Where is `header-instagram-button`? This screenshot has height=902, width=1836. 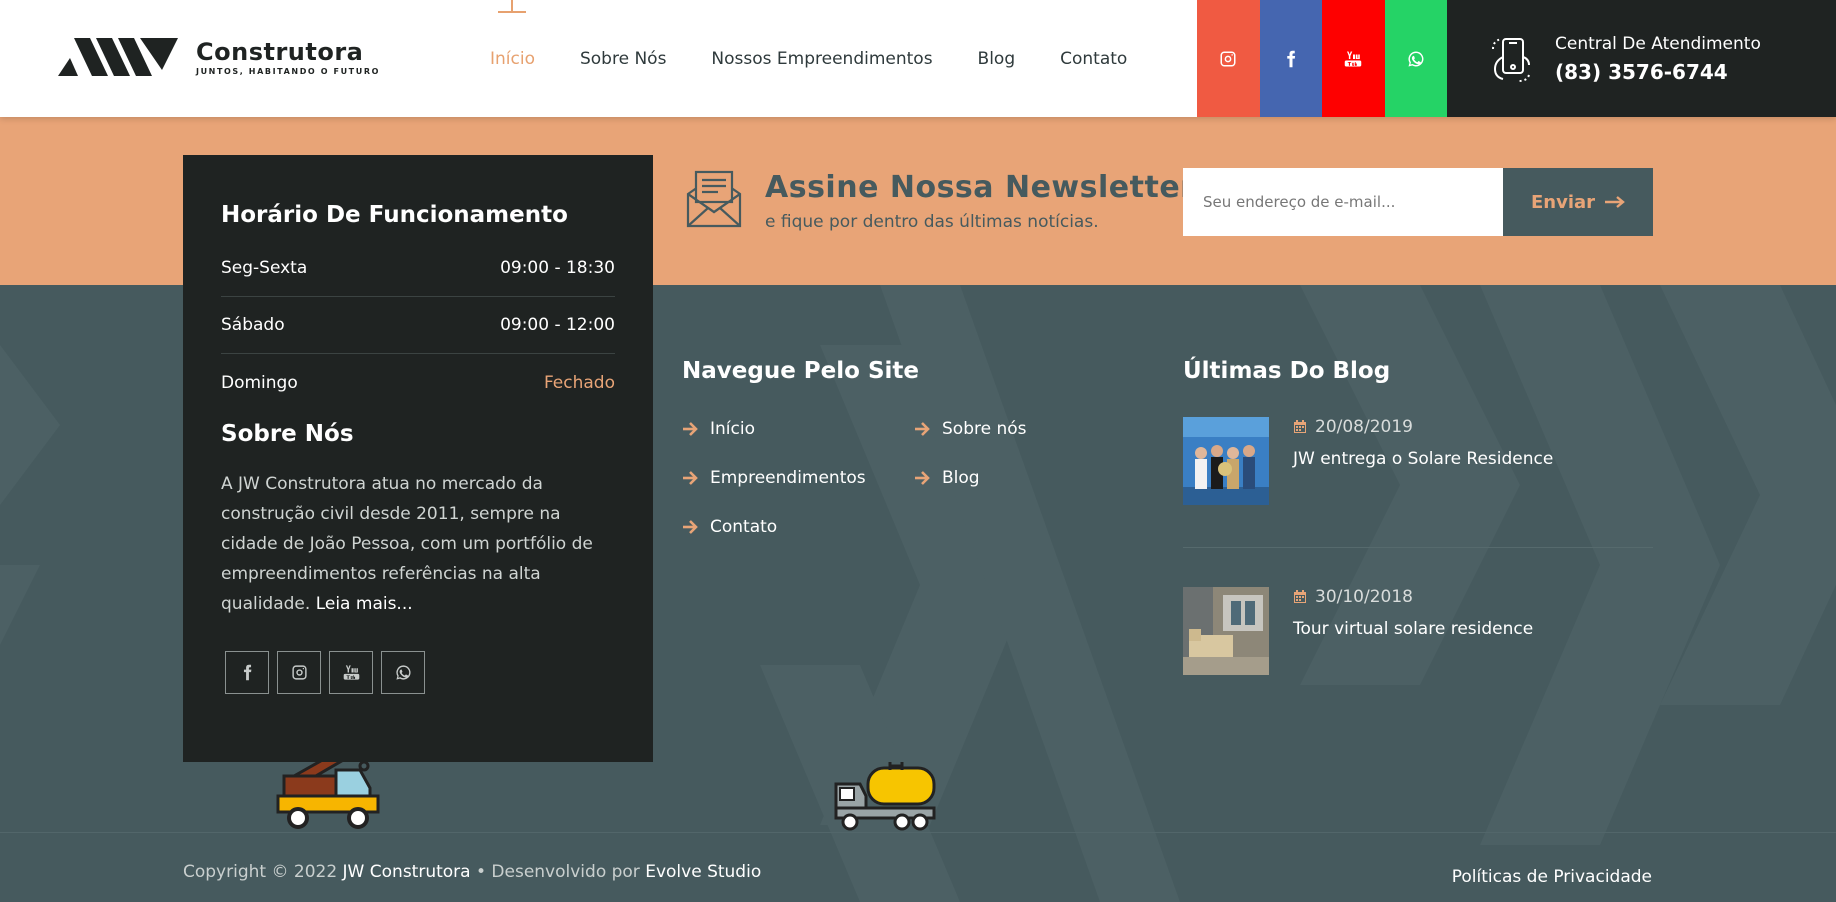
header-instagram-button is located at coordinates (1228, 58).